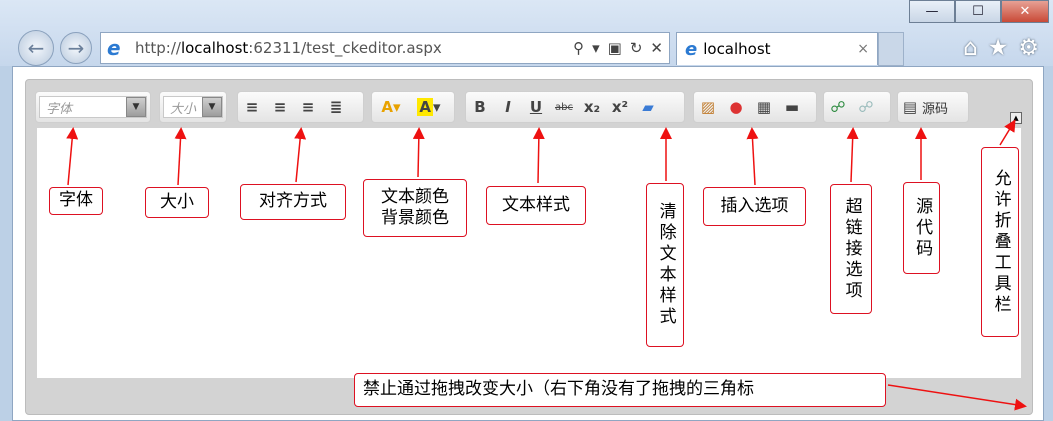 This screenshot has width=1053, height=421. I want to click on link-icon: ☍, so click(838, 107).